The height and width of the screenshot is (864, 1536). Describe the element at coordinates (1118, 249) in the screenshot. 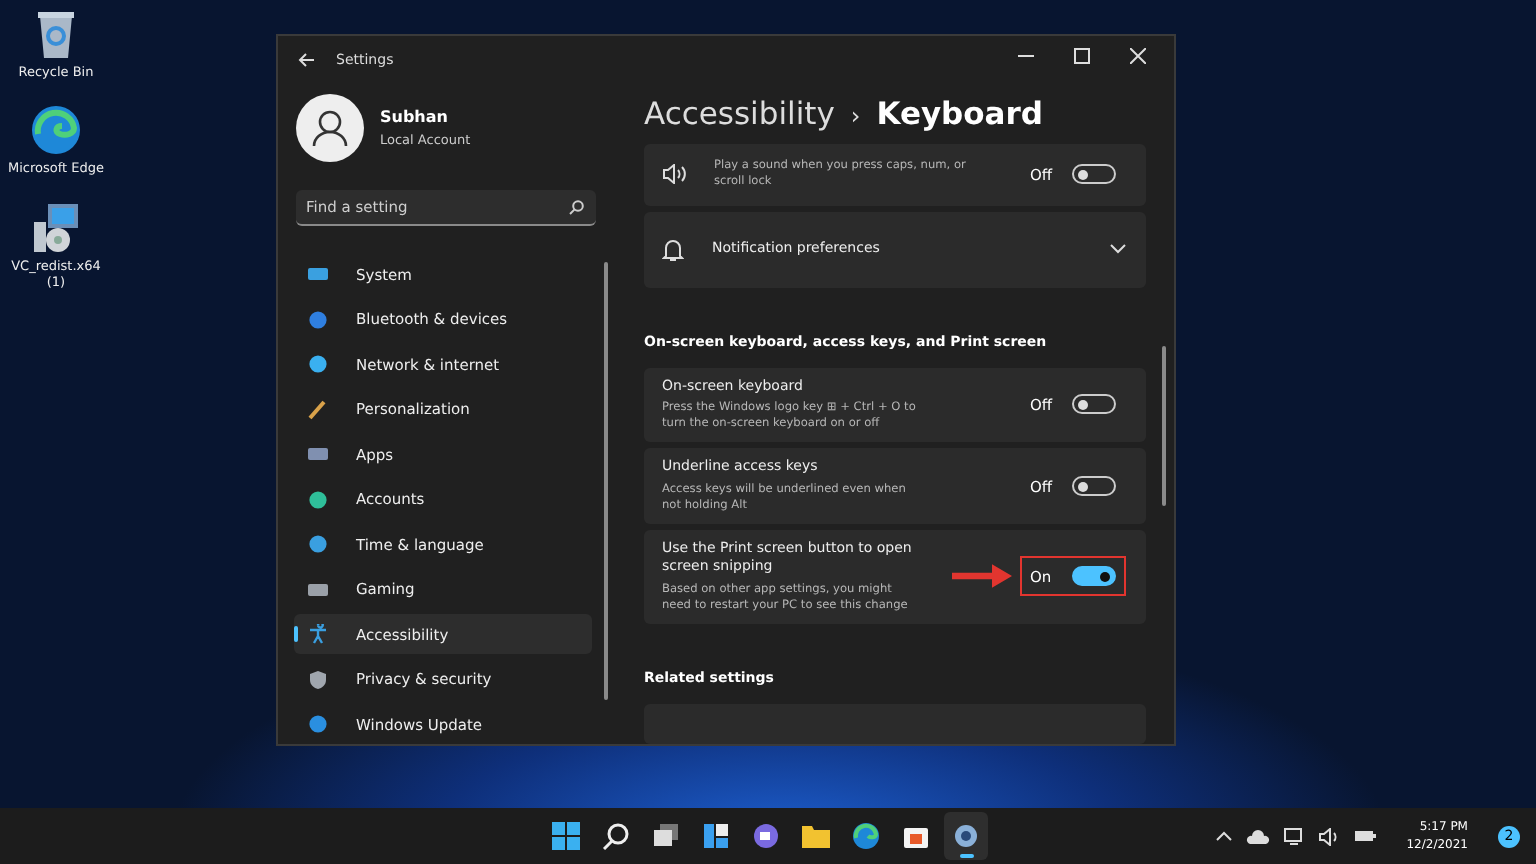

I see `chevron-down-icon` at that location.